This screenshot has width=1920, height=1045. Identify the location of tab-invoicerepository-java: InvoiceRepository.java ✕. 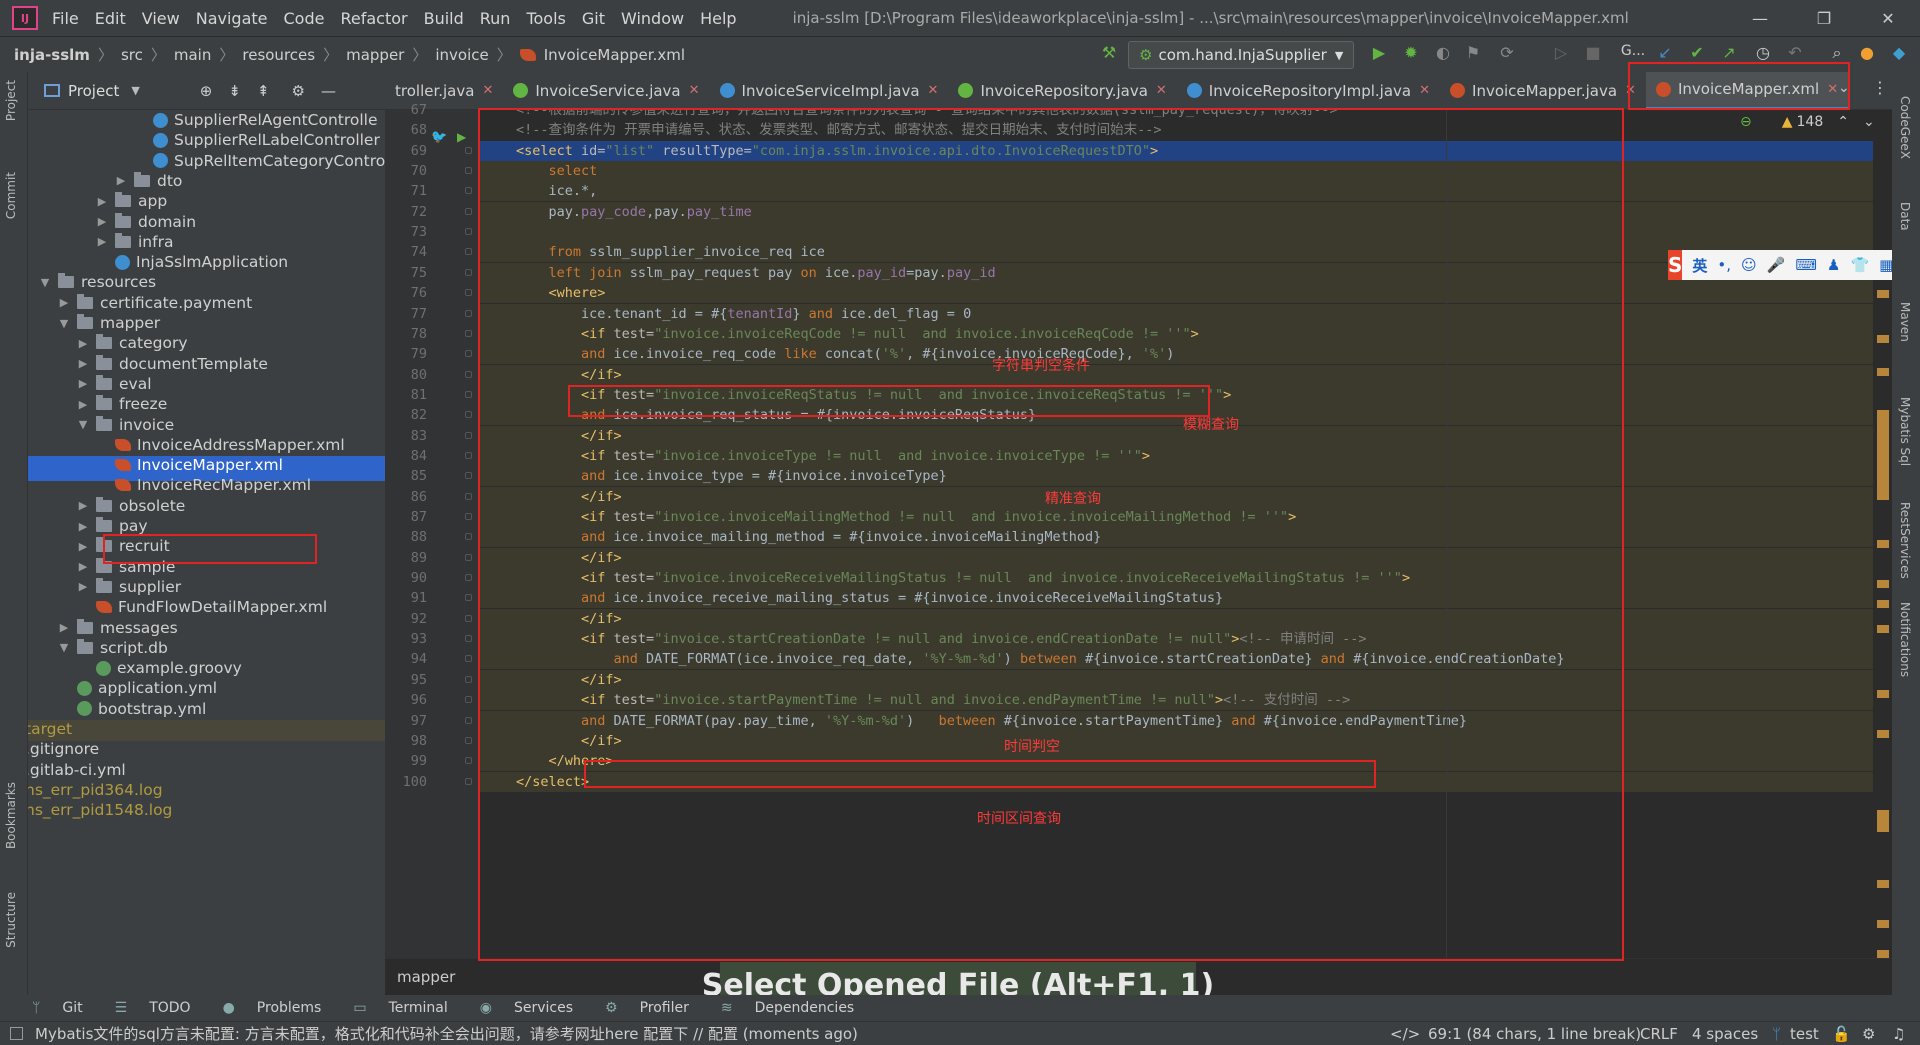
(1062, 90).